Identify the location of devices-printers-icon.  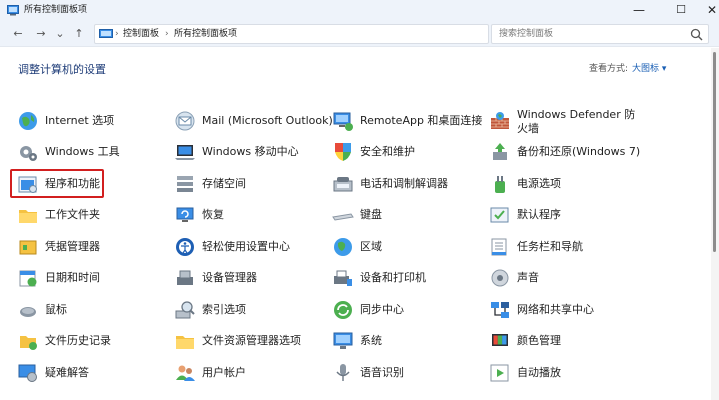
(343, 278).